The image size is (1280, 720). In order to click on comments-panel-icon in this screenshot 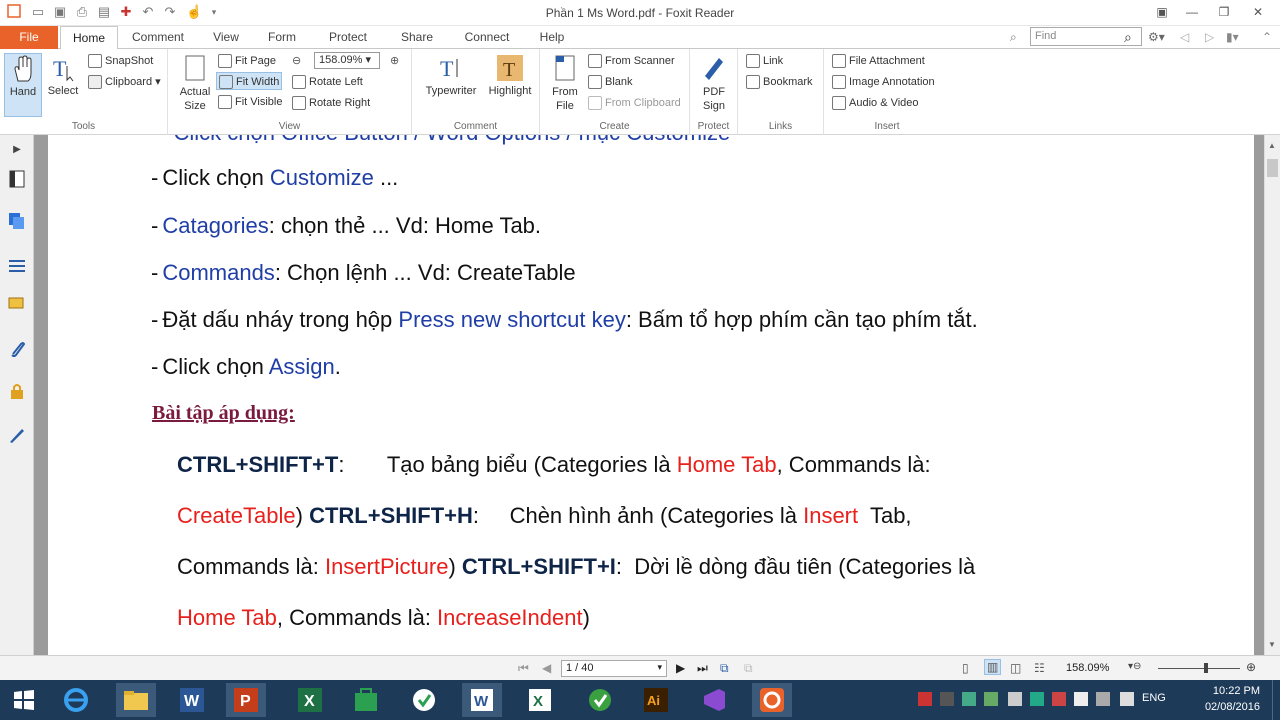, I will do `click(17, 305)`.